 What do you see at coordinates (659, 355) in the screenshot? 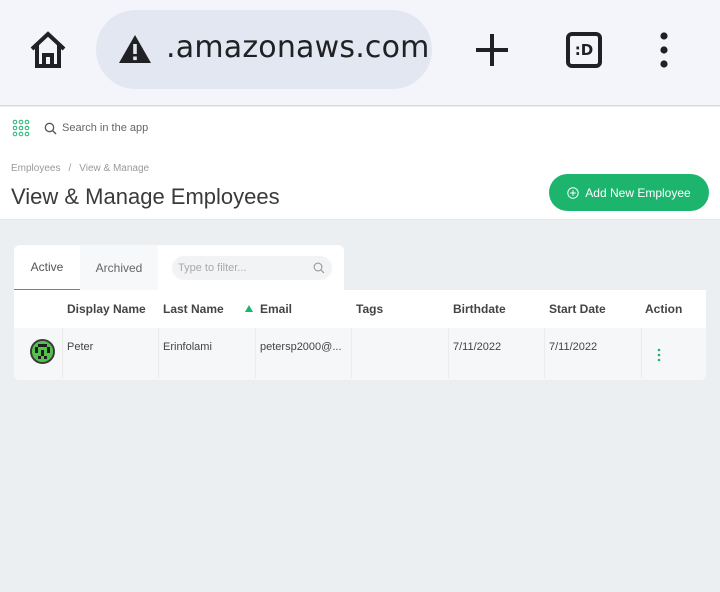
I see `row-actions-icon` at bounding box center [659, 355].